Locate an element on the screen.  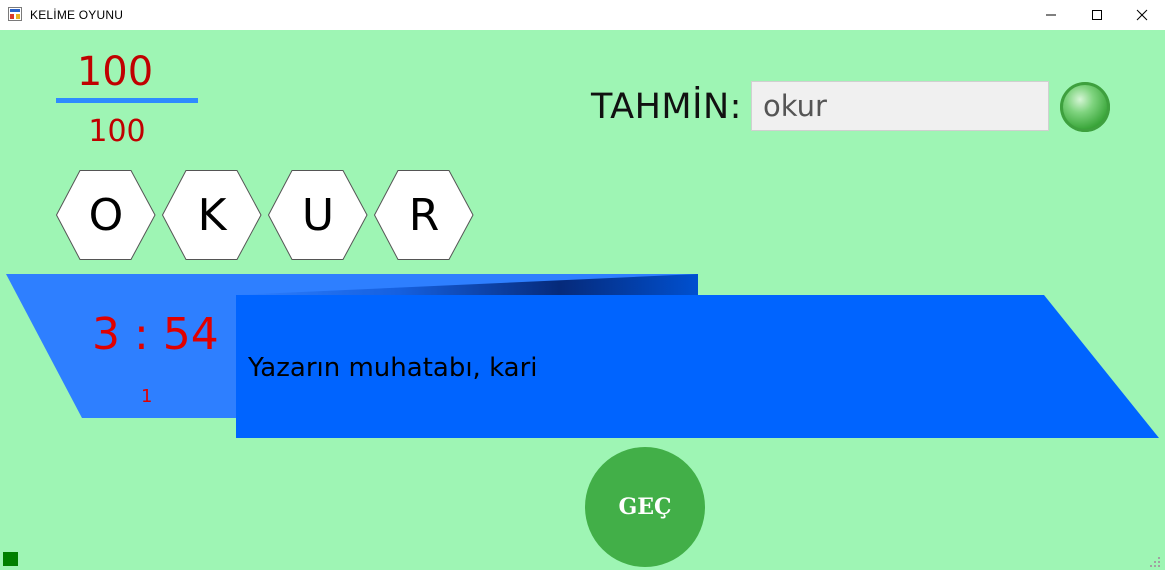
resize-grip-icon is located at coordinates (1155, 562).